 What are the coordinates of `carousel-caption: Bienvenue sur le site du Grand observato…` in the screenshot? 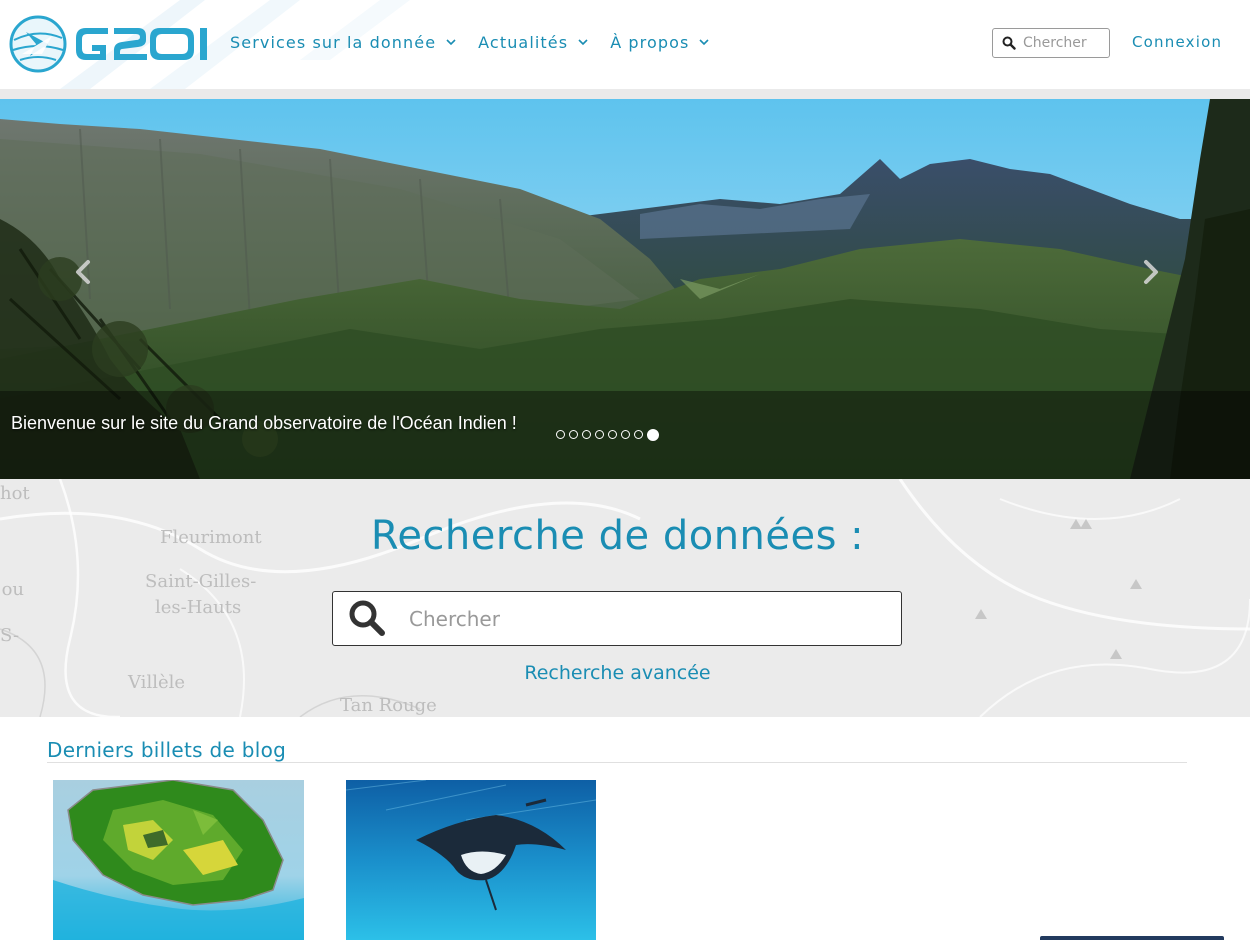 It's located at (264, 423).